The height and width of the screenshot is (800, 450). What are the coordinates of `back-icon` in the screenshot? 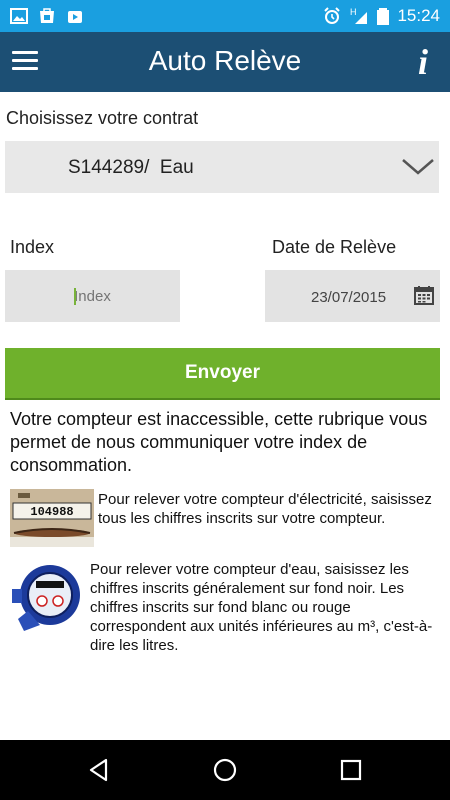 It's located at (99, 770).